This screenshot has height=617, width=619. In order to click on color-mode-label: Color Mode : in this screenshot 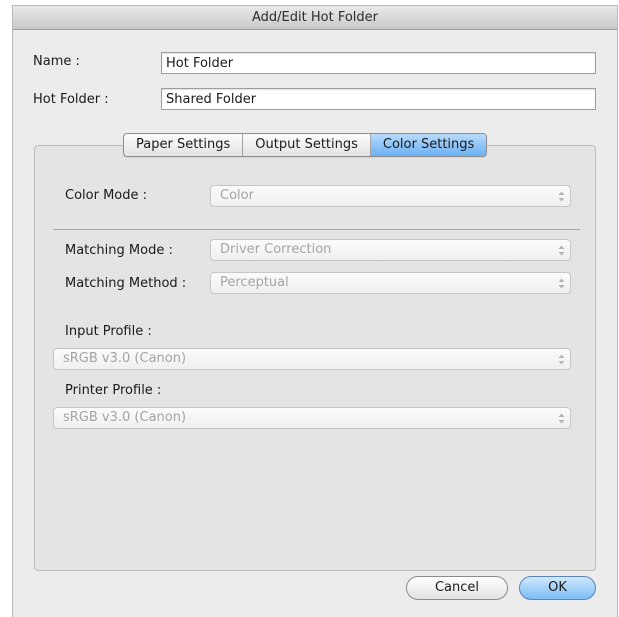, I will do `click(106, 195)`.